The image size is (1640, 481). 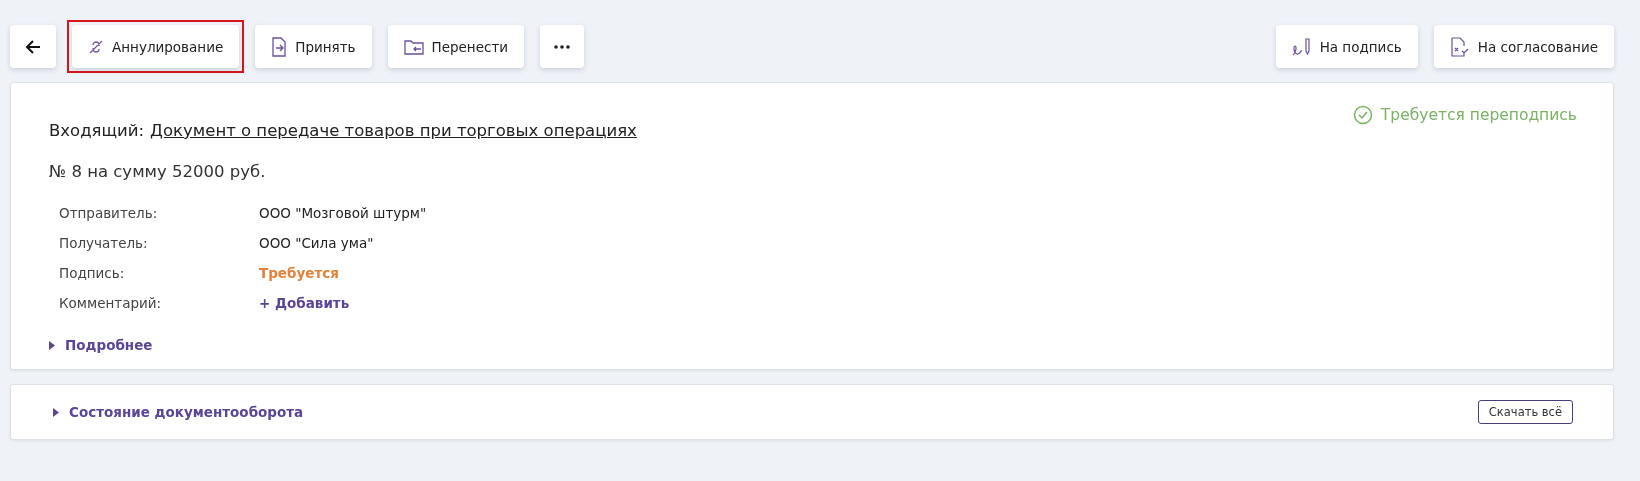 I want to click on more-icon, so click(x=562, y=46).